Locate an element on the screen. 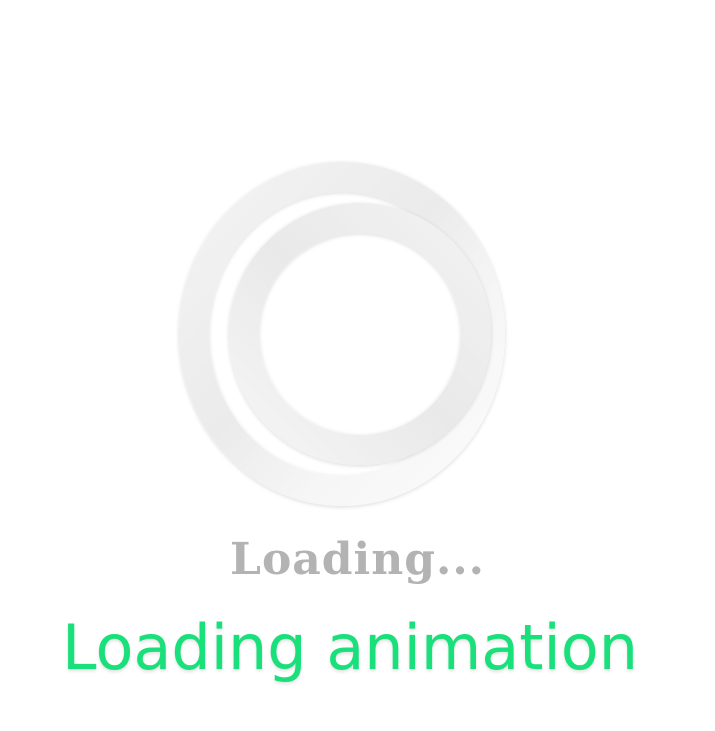 This screenshot has height=731, width=715. caption-text: Loading animation is located at coordinates (350, 647).